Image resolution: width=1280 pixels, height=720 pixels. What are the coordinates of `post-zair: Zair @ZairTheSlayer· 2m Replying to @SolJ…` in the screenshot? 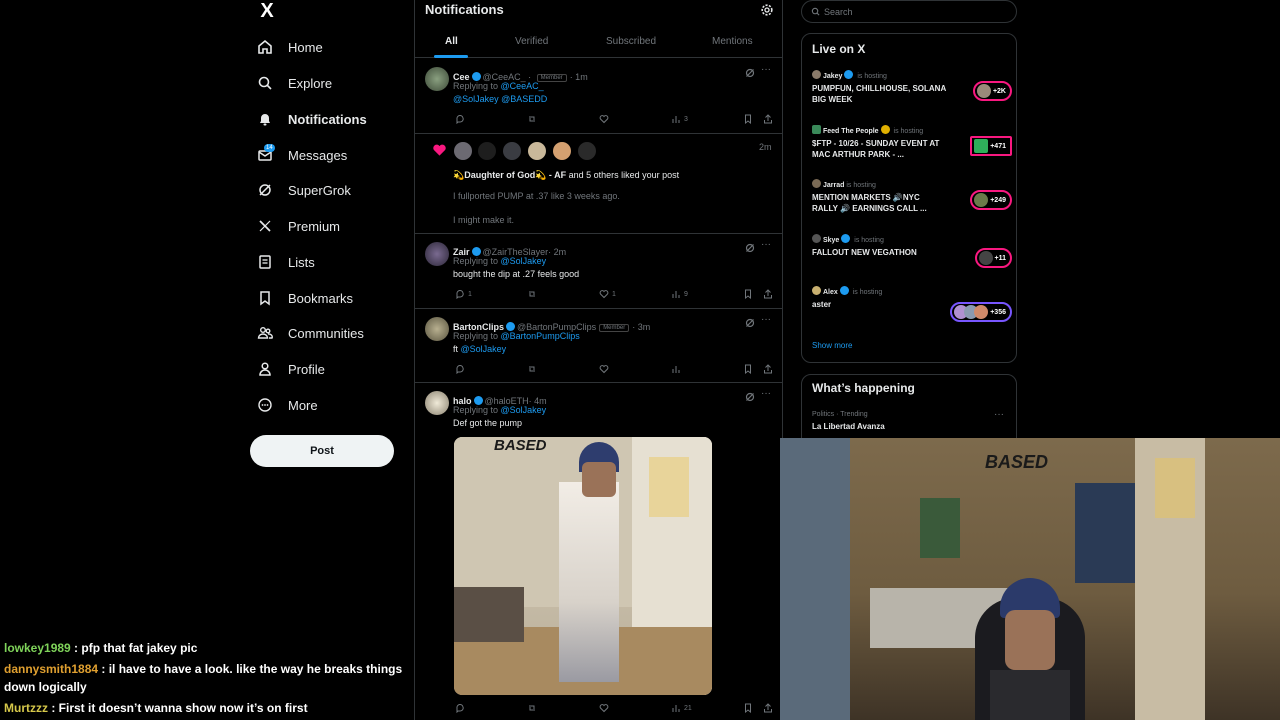 It's located at (599, 271).